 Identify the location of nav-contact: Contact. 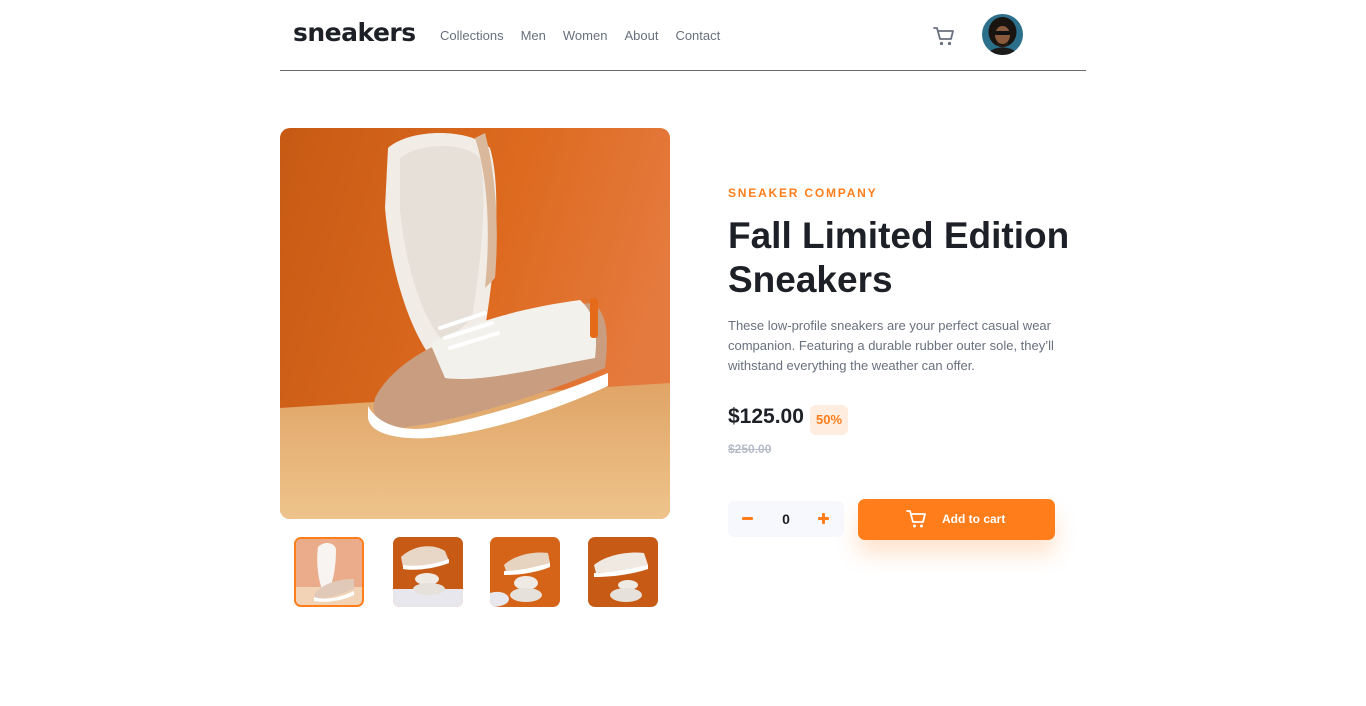
(697, 36).